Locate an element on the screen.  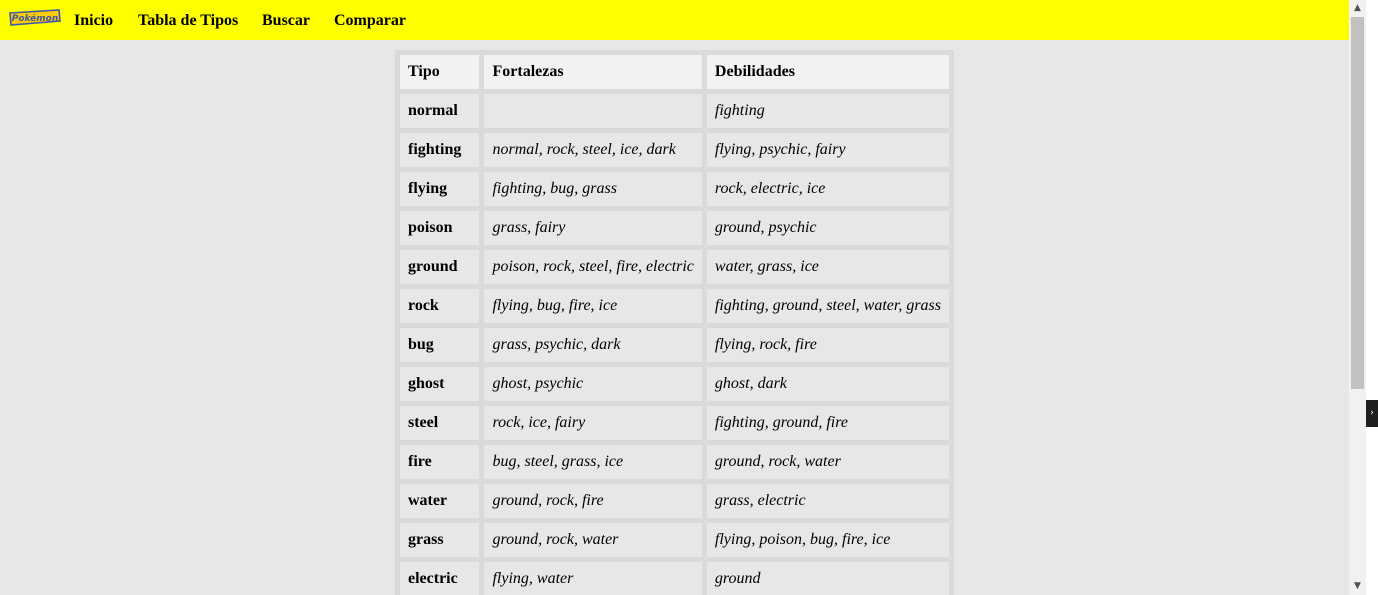
type-name-cell: steel is located at coordinates (440, 423).